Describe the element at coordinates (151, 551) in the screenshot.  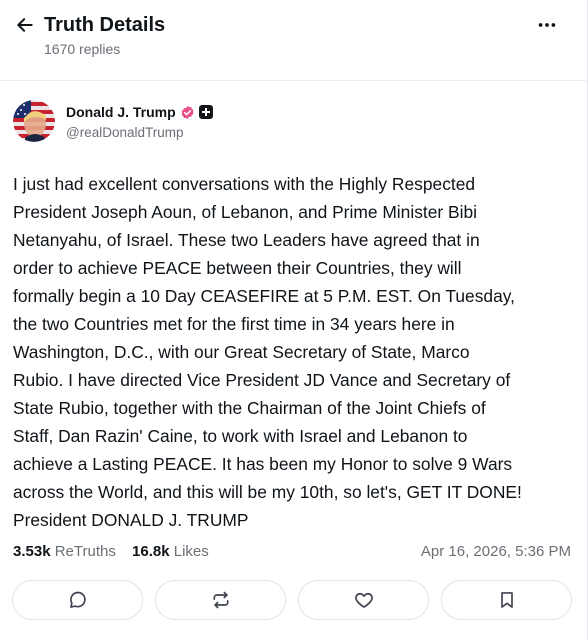
I see `likes-count: 16.8k` at that location.